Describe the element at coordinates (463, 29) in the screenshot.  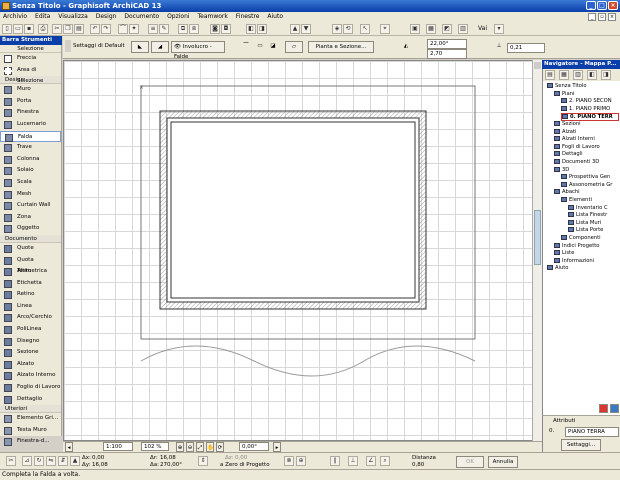
I see `project-chooser-icon: ▥` at that location.